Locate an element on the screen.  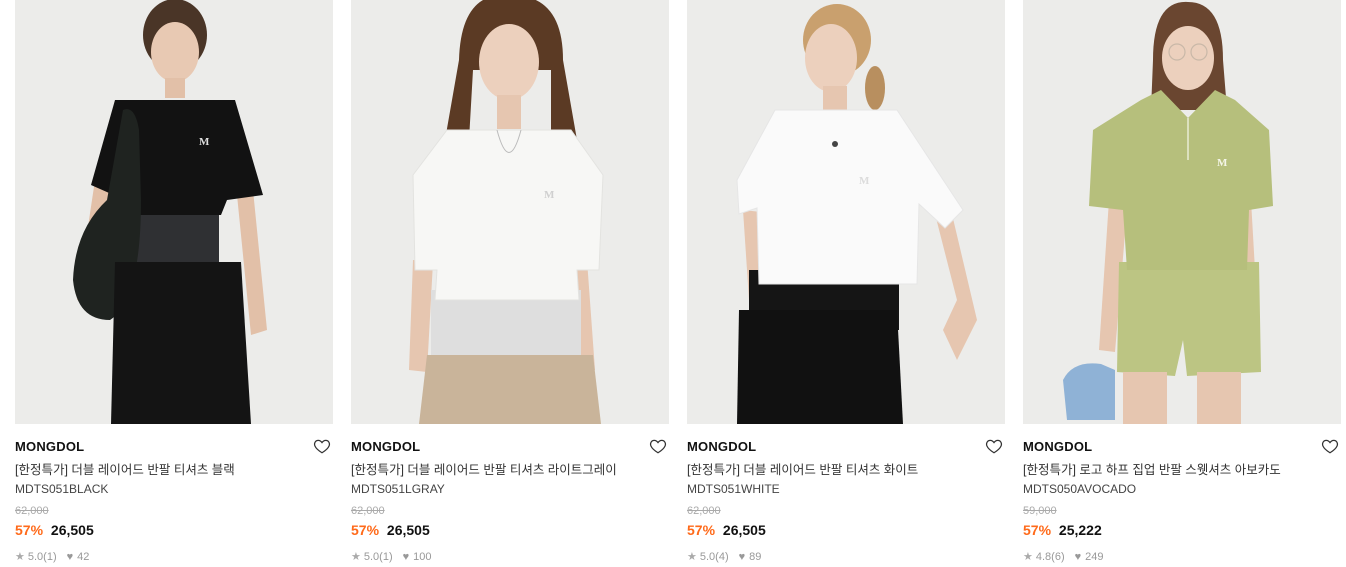
product-meta: ★ 5.0 (4) ♥ 89 is located at coordinates (846, 557).